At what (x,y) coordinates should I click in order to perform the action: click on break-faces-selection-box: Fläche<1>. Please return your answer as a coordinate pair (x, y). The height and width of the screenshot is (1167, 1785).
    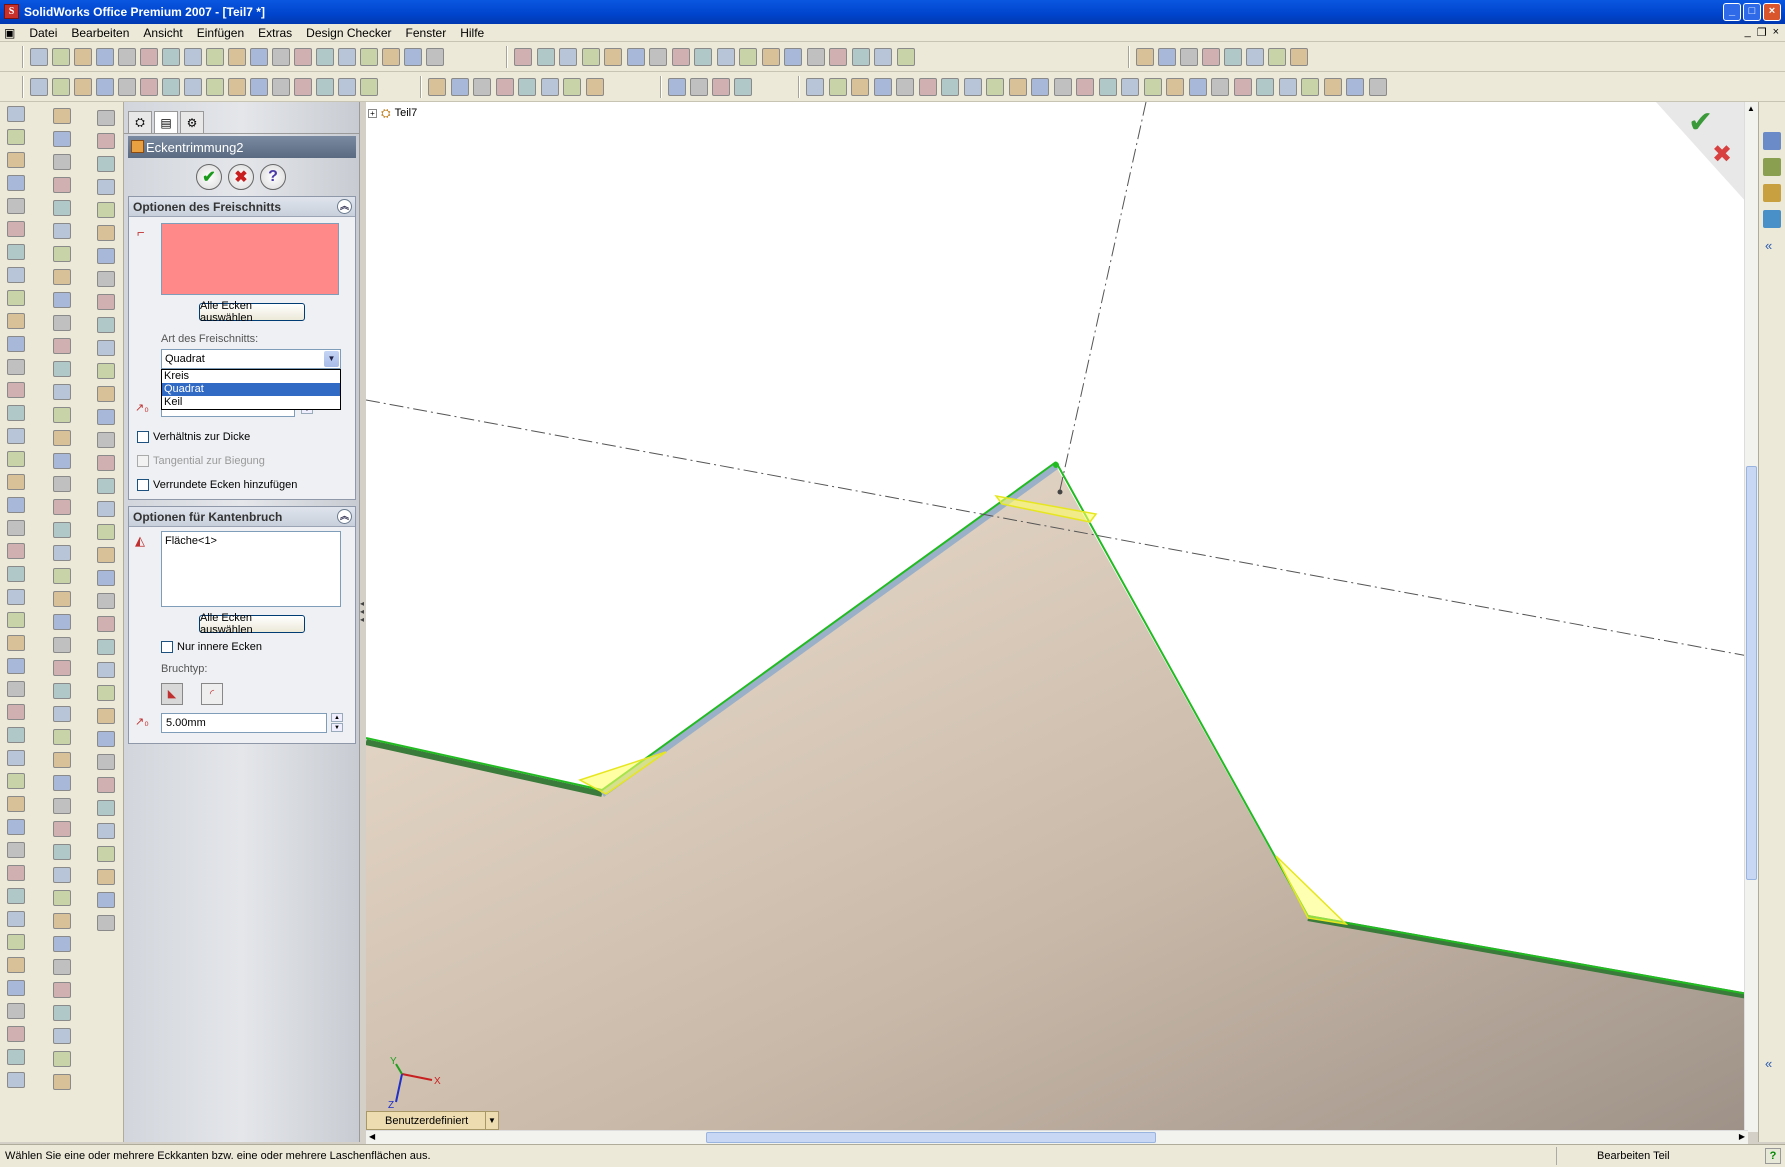
    Looking at the image, I should click on (251, 569).